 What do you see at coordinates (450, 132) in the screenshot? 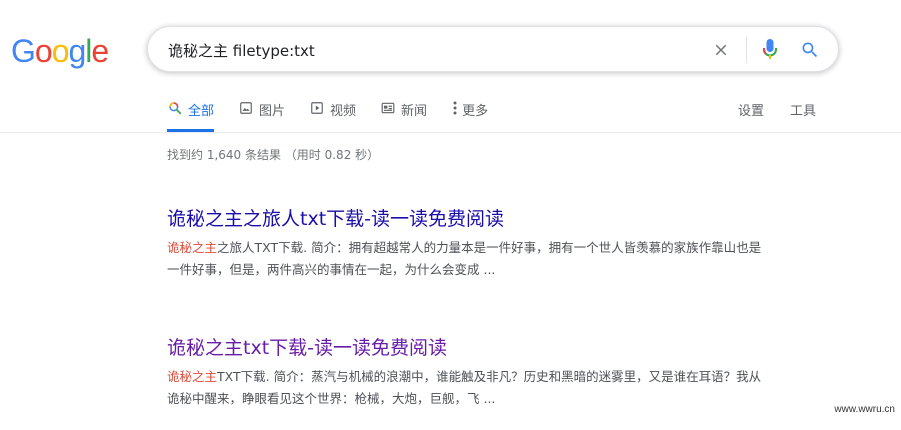
I see `tabs-divider` at bounding box center [450, 132].